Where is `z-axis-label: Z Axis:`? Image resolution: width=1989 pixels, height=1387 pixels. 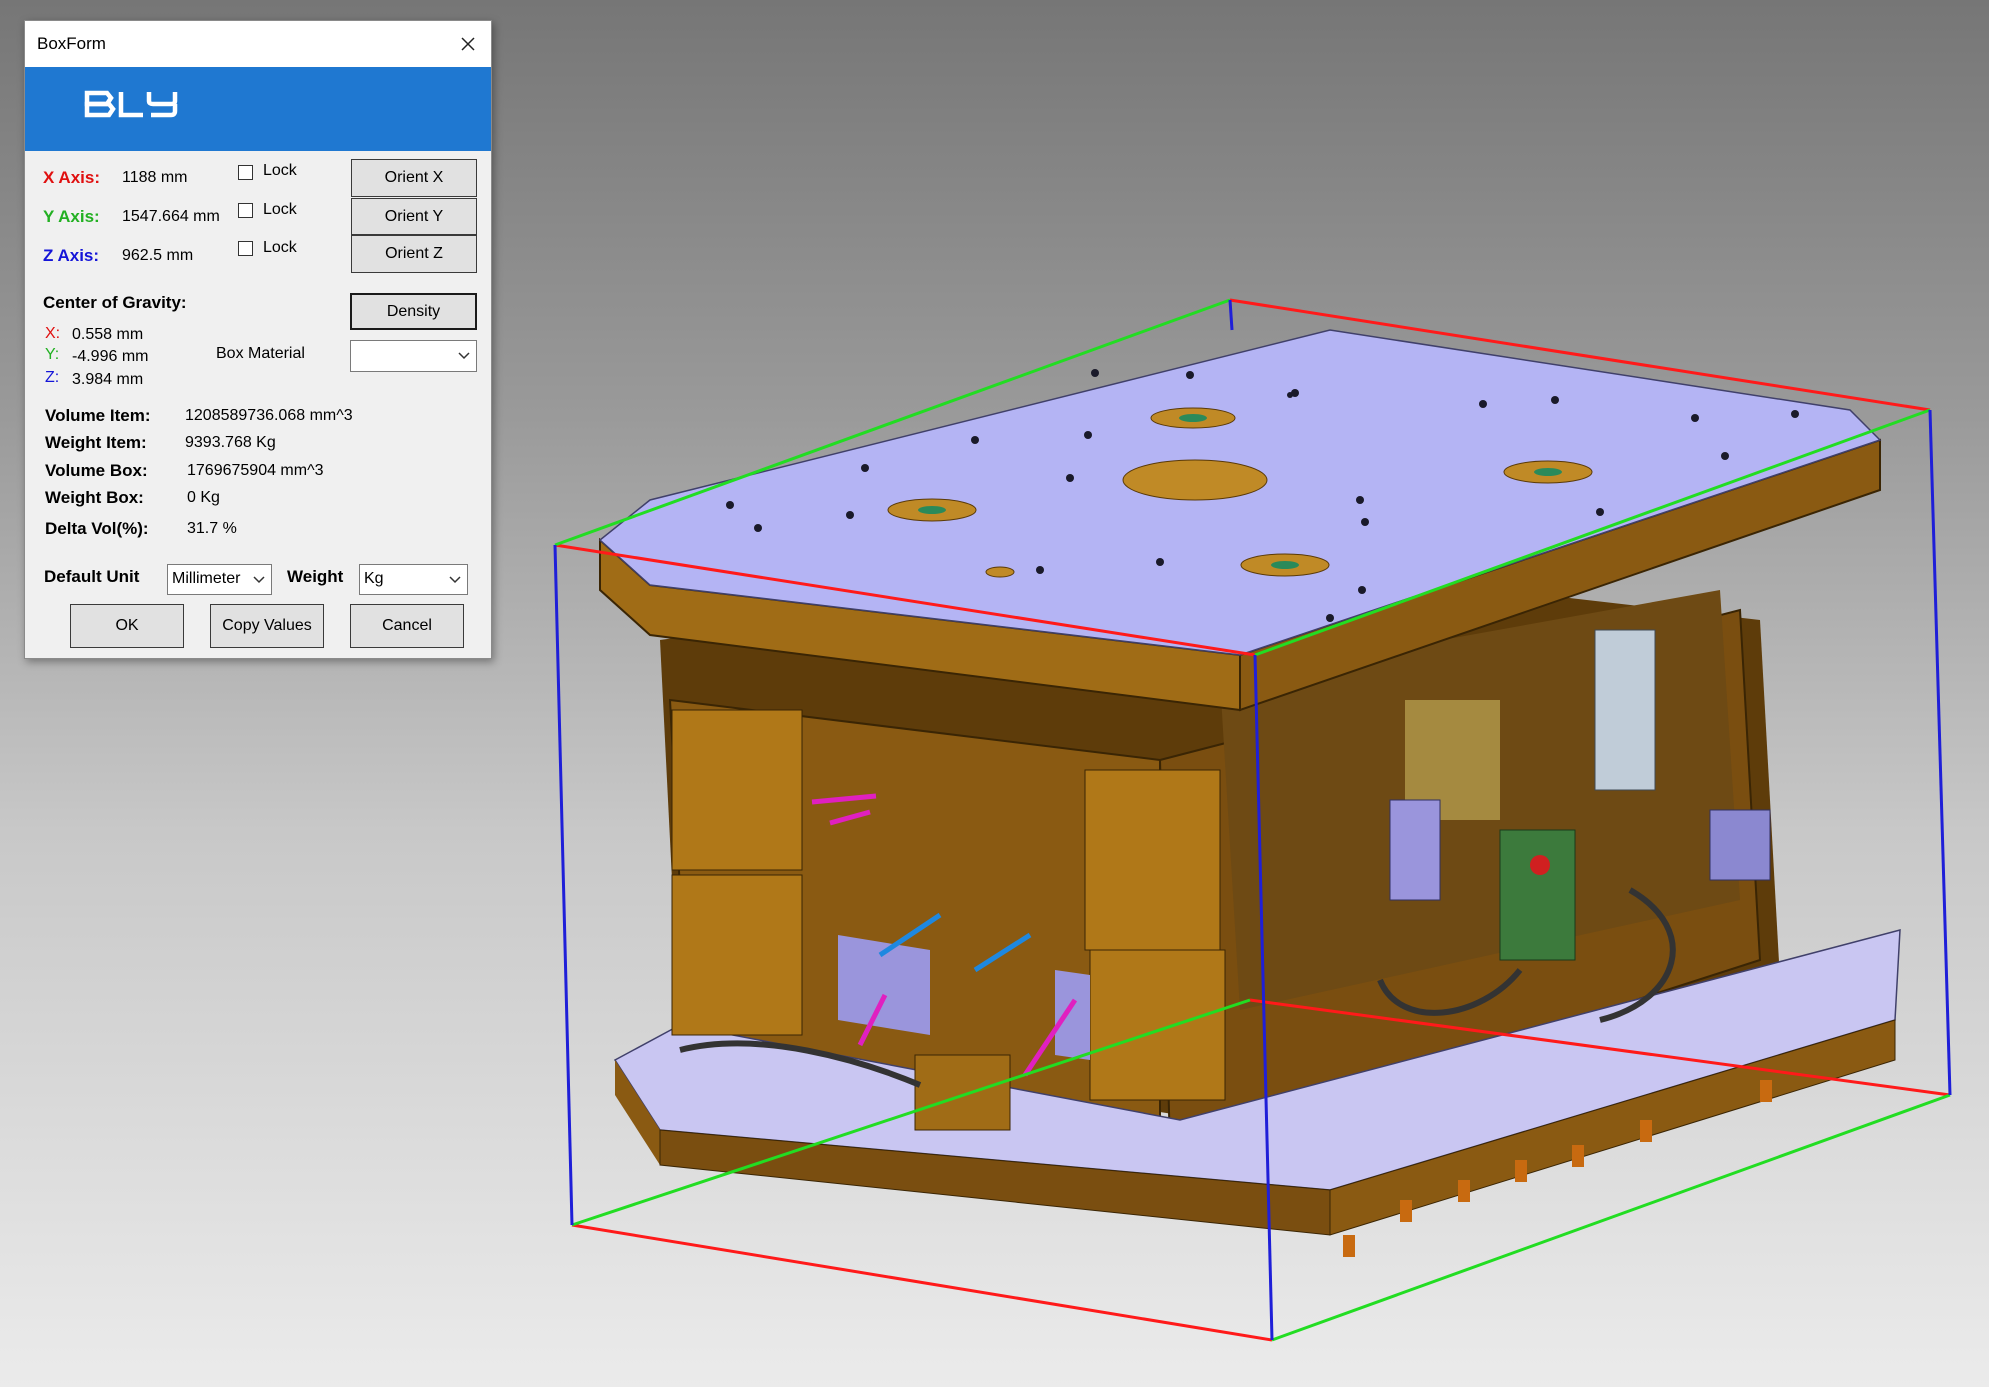
z-axis-label: Z Axis: is located at coordinates (71, 255).